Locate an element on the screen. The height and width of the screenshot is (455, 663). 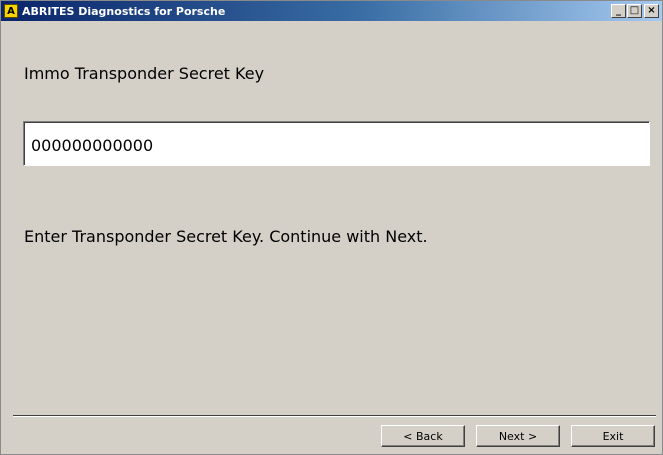
window-title: ABRITES Diagnostics for Porsche is located at coordinates (124, 11).